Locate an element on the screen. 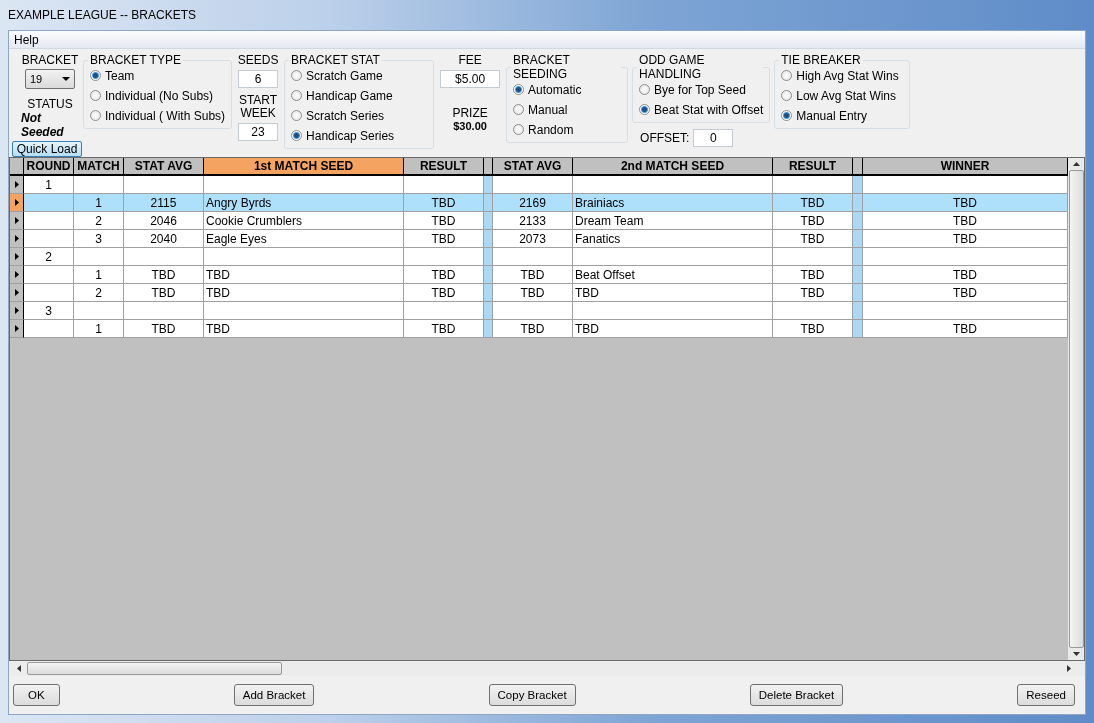  scroll-down-icon is located at coordinates (1076, 654).